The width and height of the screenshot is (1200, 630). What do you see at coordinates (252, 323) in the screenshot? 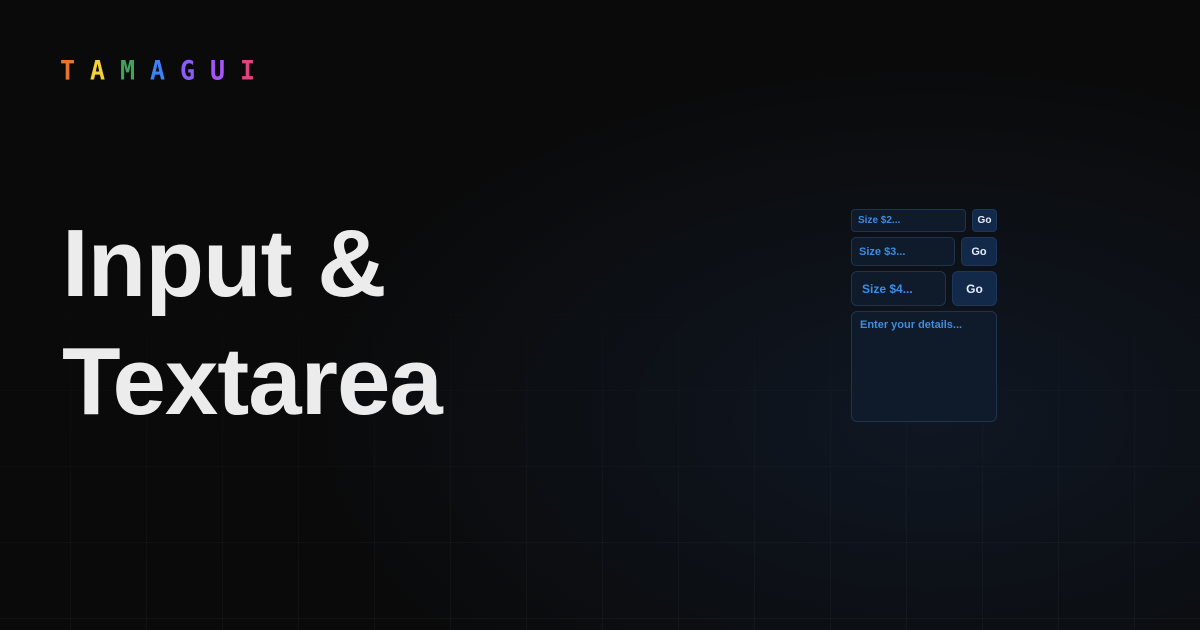
I see `page-title: Input & Textarea` at bounding box center [252, 323].